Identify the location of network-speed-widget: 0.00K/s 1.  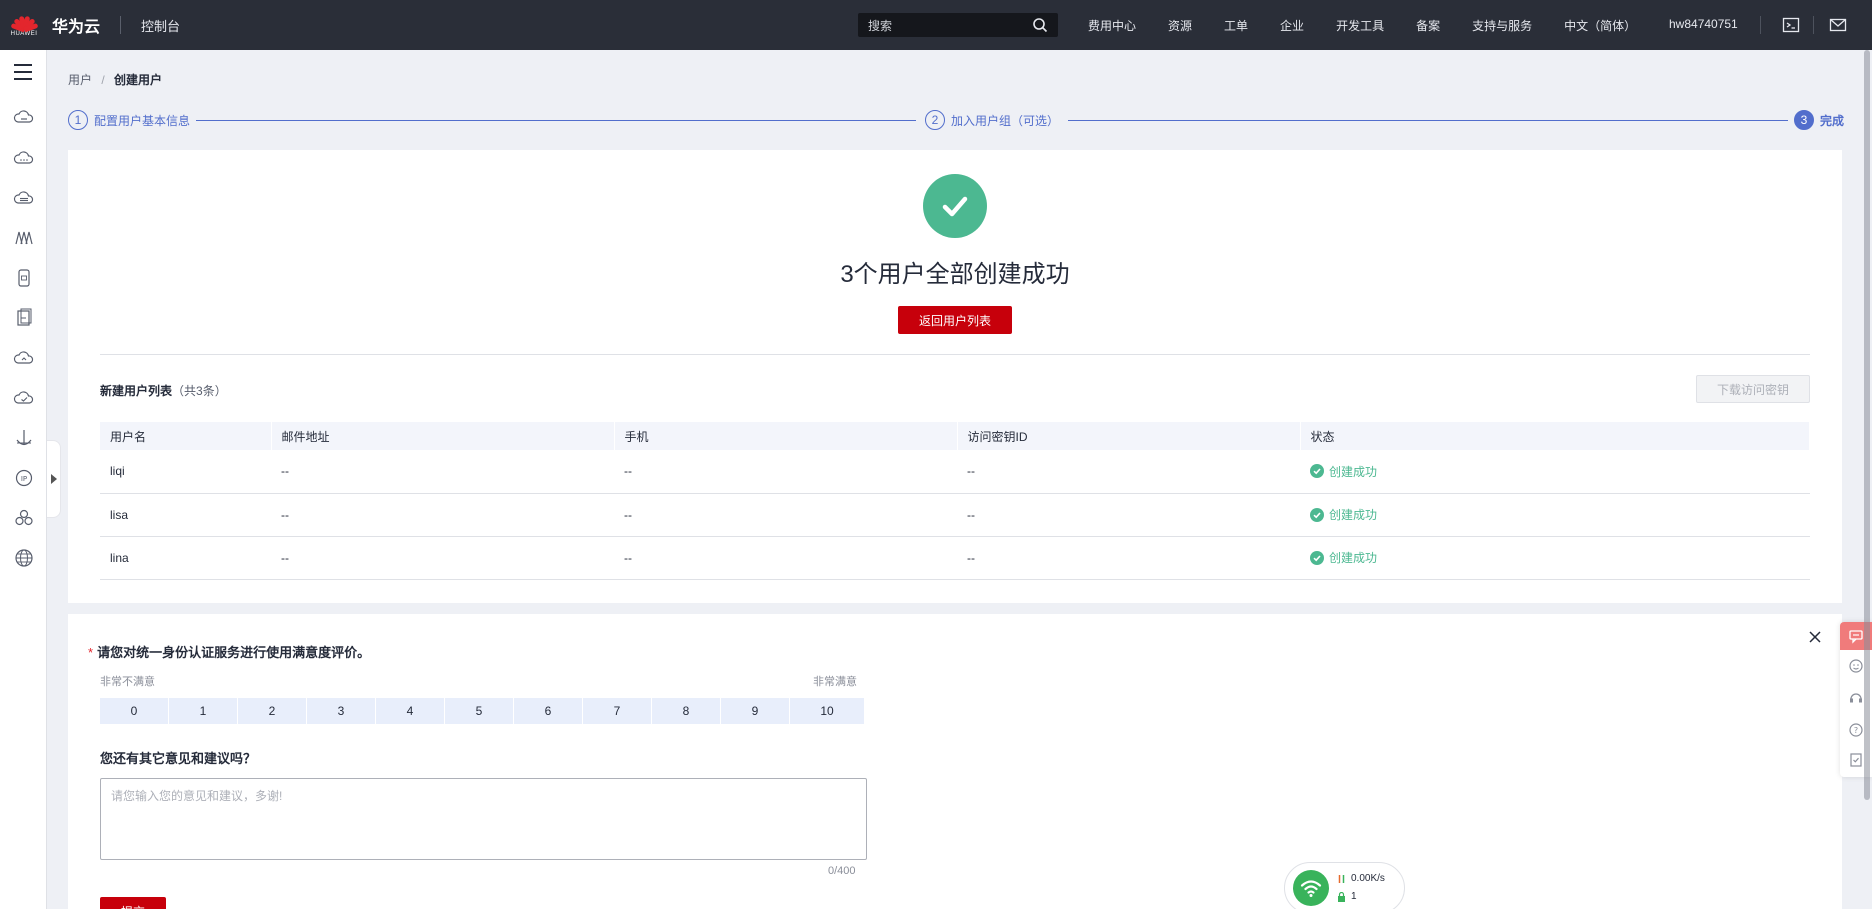
(1344, 885).